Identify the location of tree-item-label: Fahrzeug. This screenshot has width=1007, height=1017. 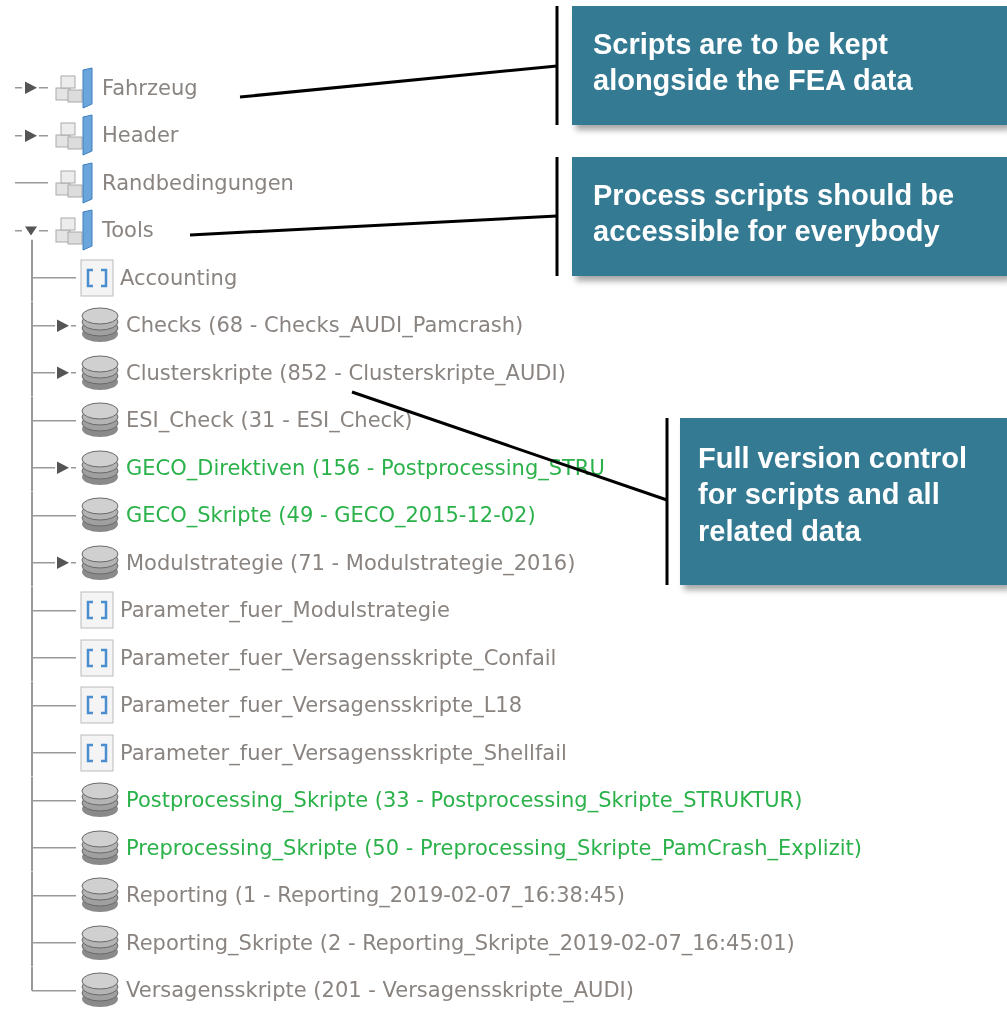
(150, 87).